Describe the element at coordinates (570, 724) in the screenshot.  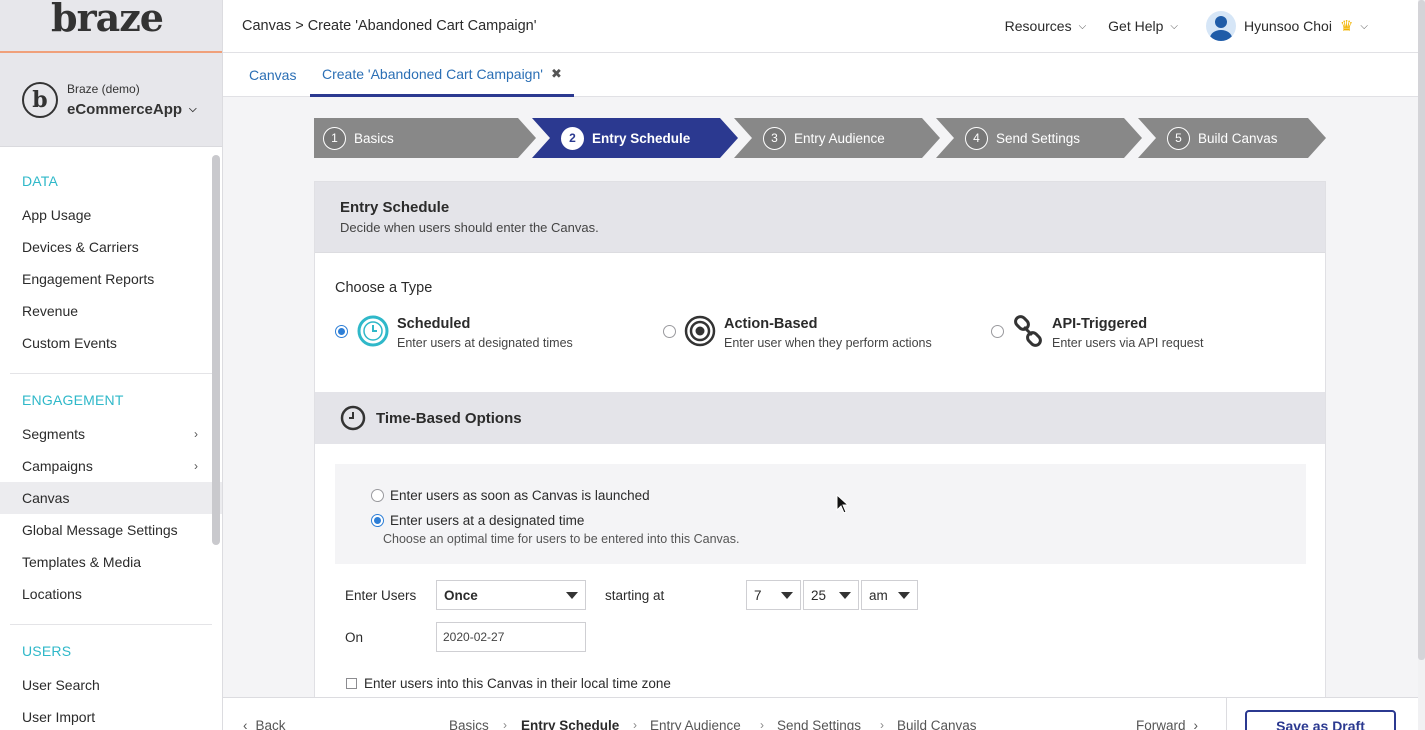
I see `footer-step-entry-schedule: Entry Schedule` at that location.